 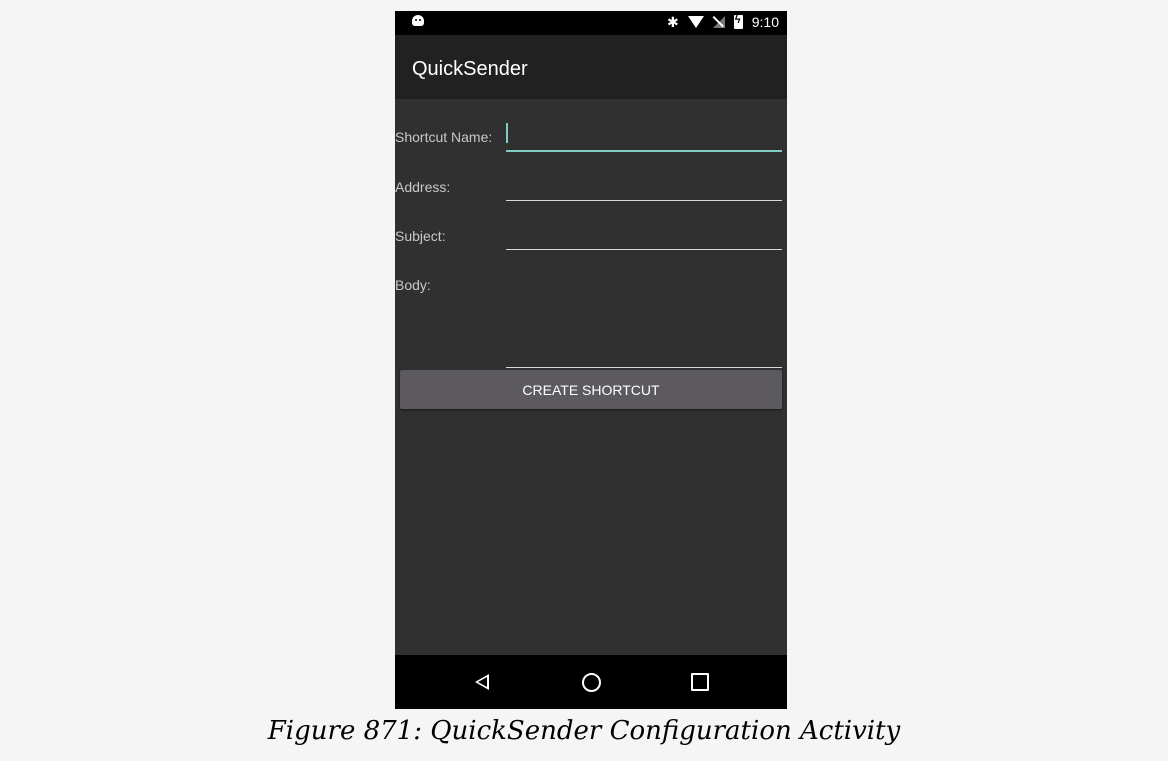 What do you see at coordinates (591, 389) in the screenshot?
I see `create-shortcut-button: CREATE SHORTCUT` at bounding box center [591, 389].